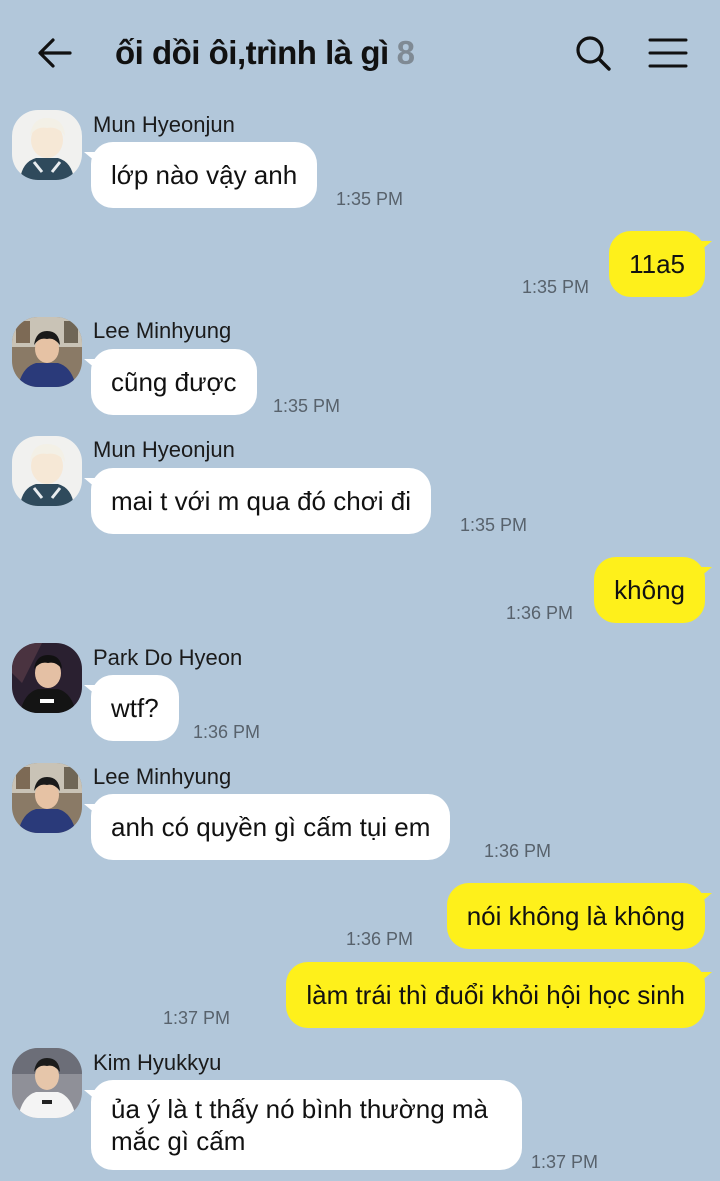 The height and width of the screenshot is (1181, 720). I want to click on arrow-left-icon, so click(55, 53).